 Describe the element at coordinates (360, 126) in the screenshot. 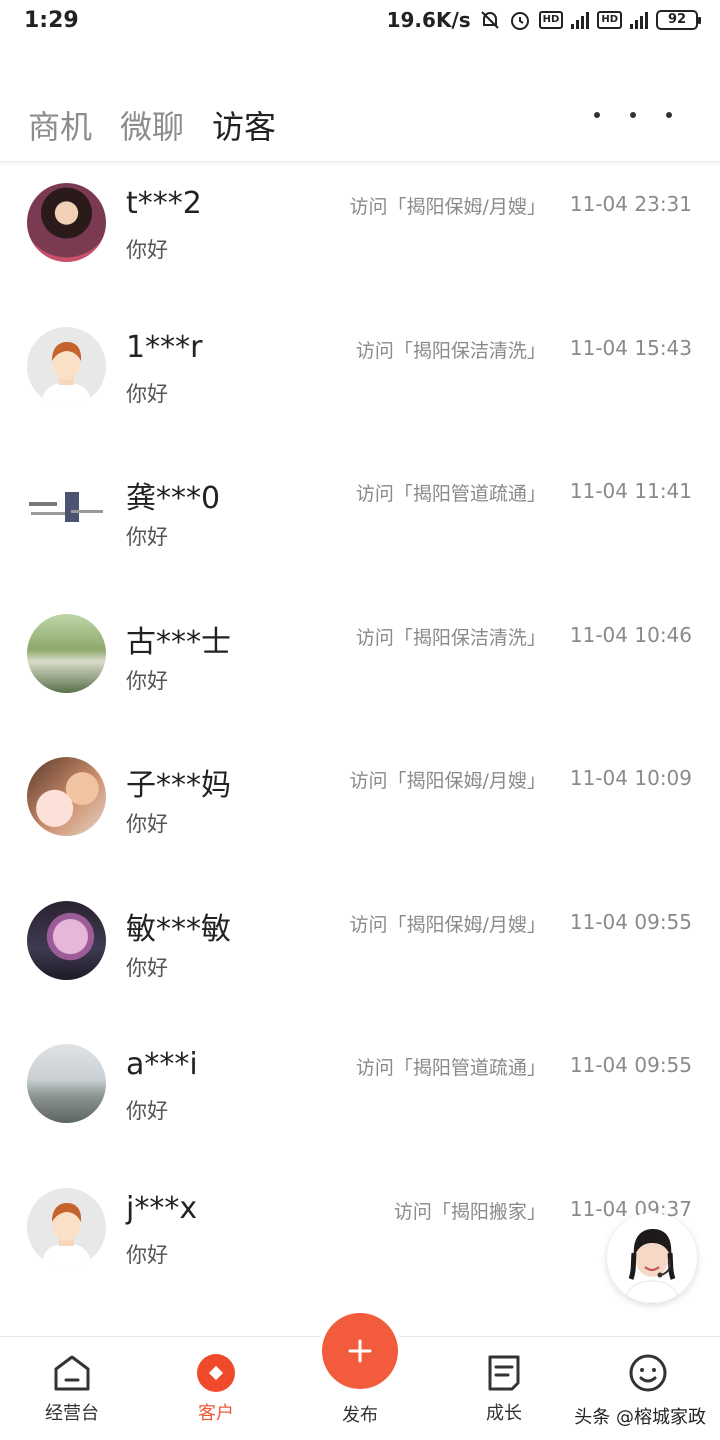

I see `header: 商机 微聊 访客` at that location.